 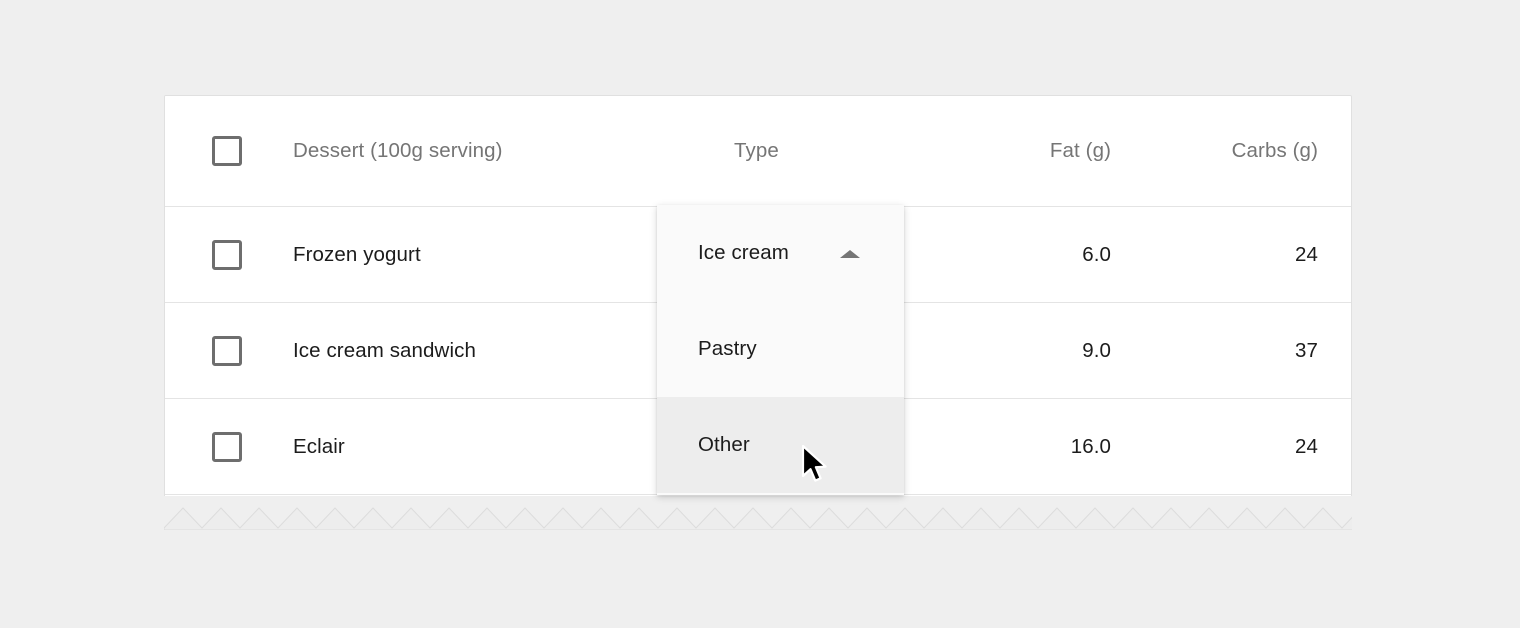 I want to click on header-cell-carbs: Carbs (g), so click(x=1248, y=151).